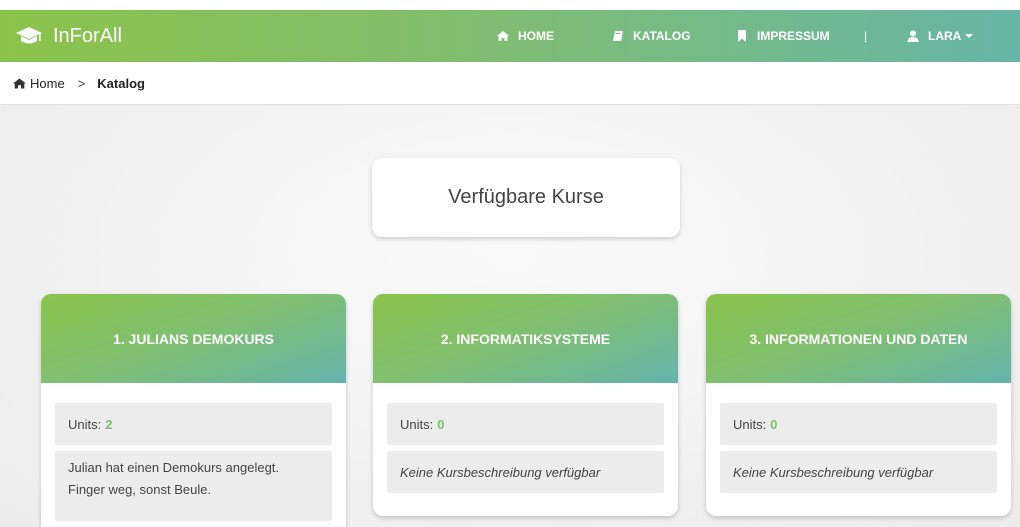 The width and height of the screenshot is (1020, 527). I want to click on user-menu: LARA, so click(940, 36).